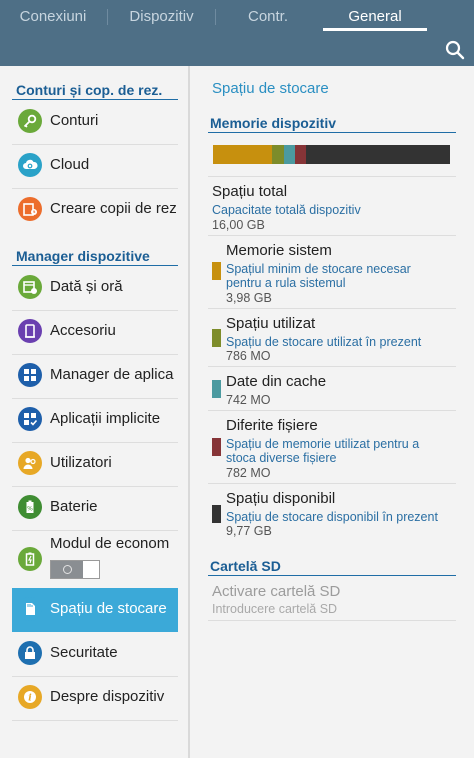  Describe the element at coordinates (248, 356) in the screenshot. I see `row-value: 786 MO` at that location.